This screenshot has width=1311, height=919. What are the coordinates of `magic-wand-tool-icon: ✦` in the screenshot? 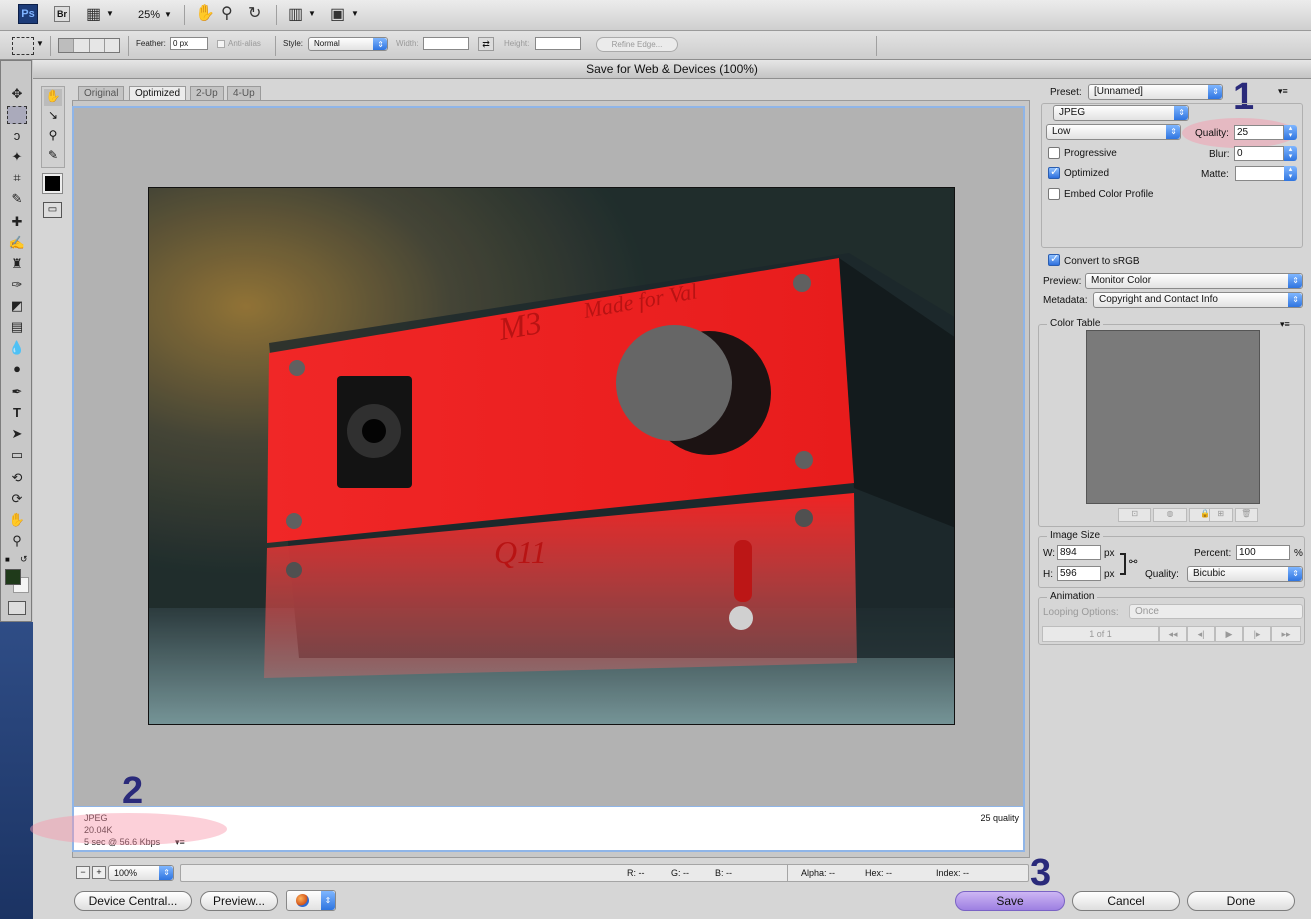 It's located at (17, 157).